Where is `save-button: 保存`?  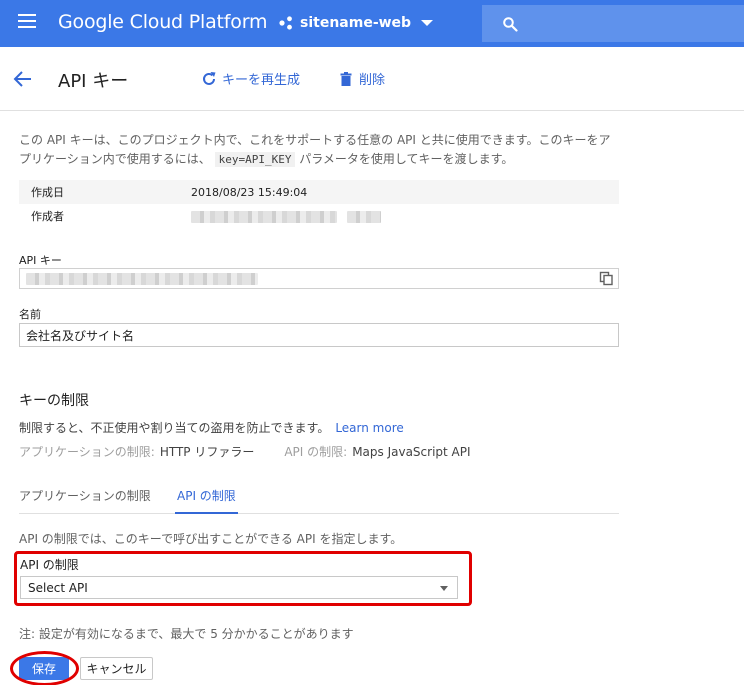
save-button: 保存 is located at coordinates (44, 668).